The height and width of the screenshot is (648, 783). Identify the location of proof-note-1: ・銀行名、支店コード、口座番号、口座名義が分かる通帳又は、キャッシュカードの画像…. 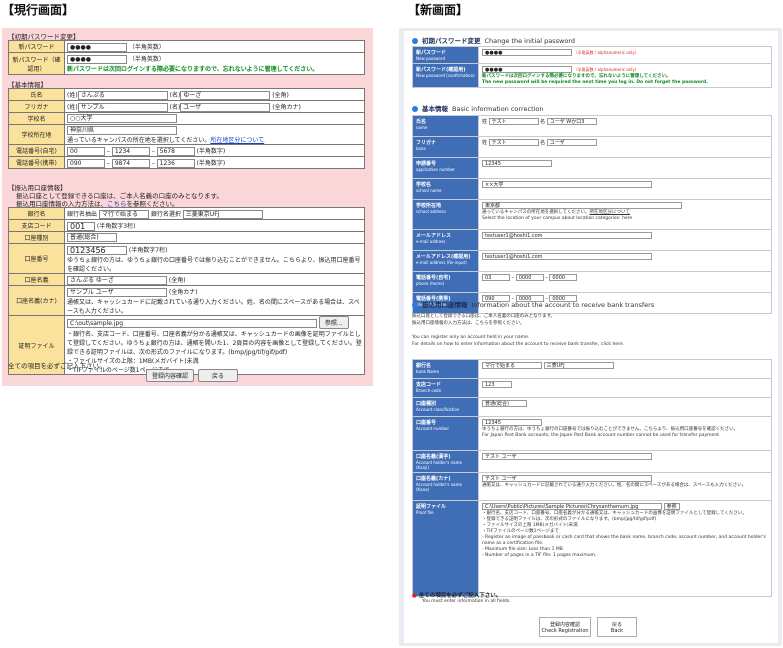
(214, 343).